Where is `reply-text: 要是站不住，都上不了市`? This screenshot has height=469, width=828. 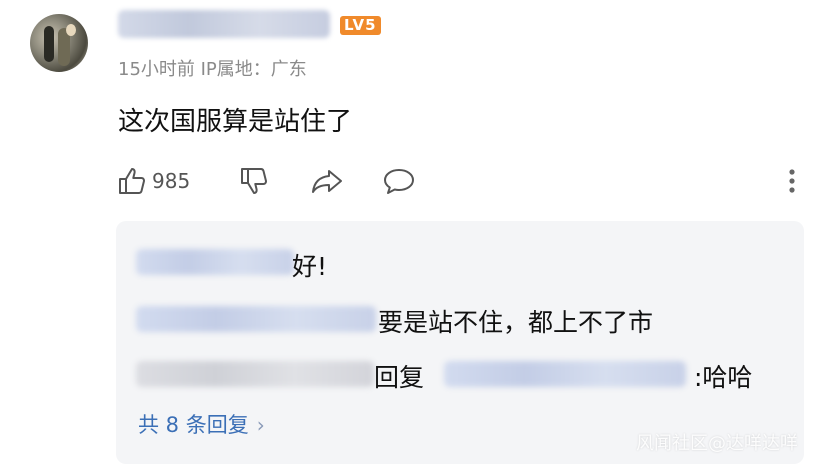 reply-text: 要是站不住，都上不了市 is located at coordinates (516, 322).